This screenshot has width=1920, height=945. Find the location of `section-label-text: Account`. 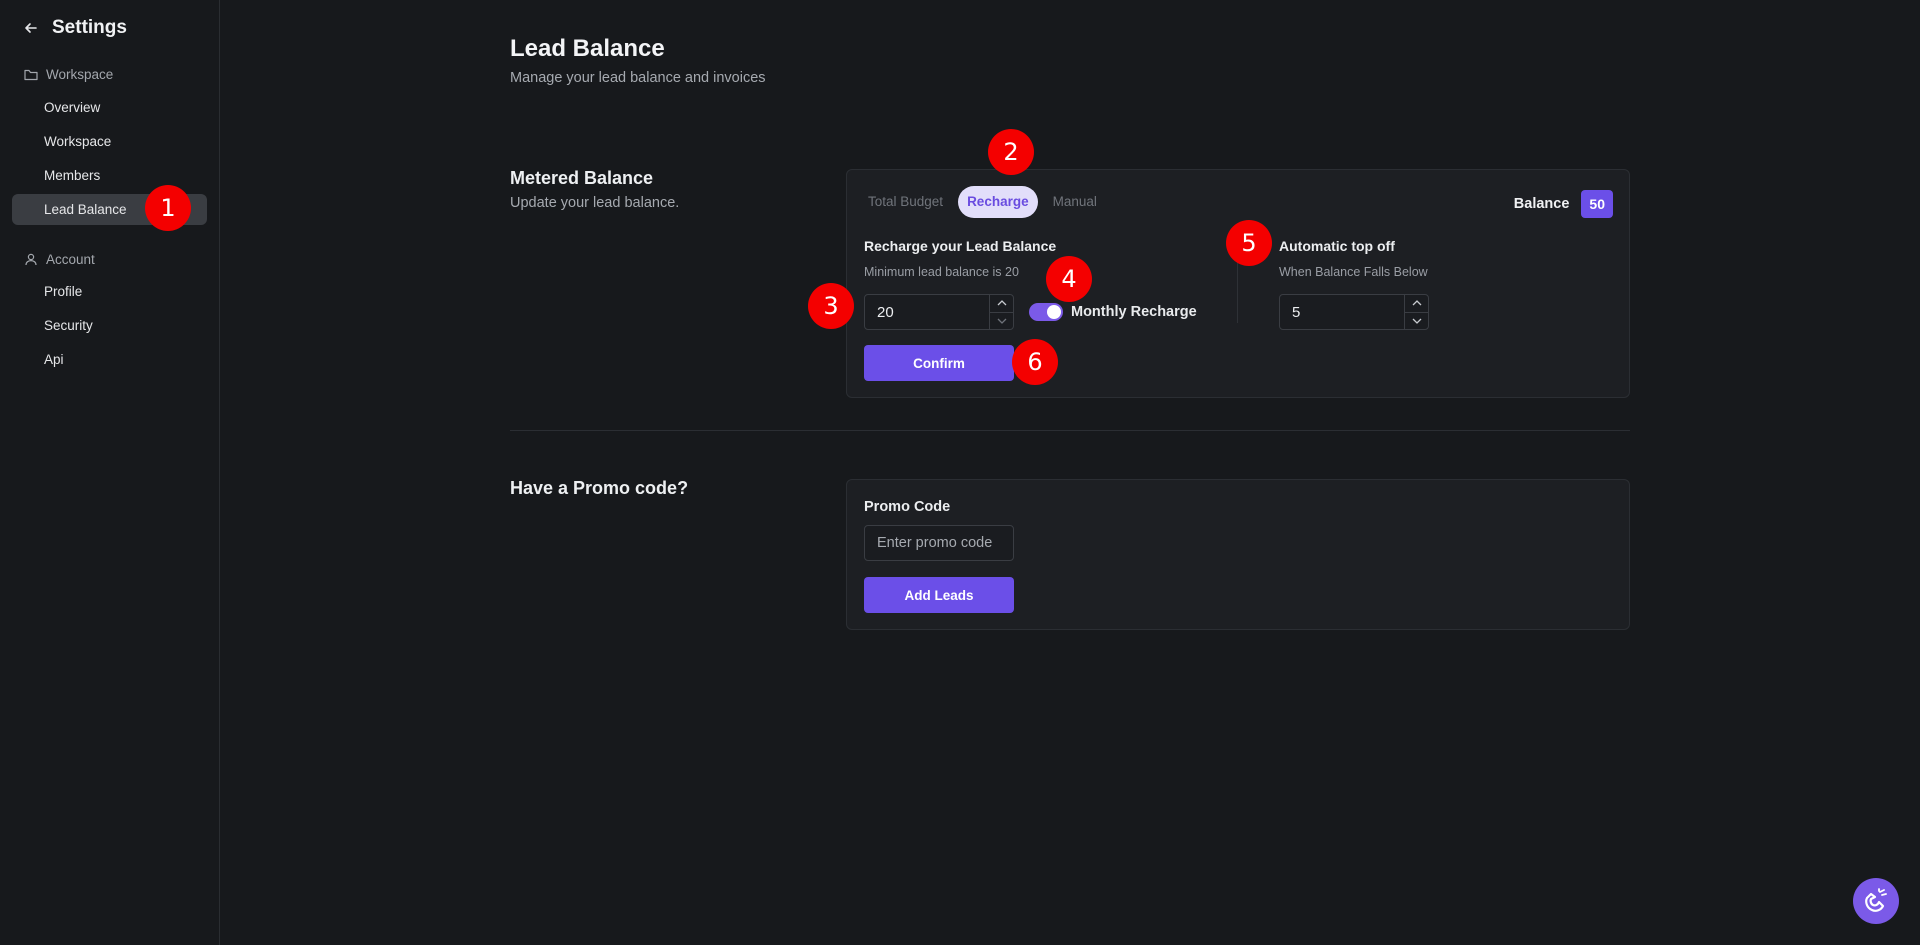

section-label-text: Account is located at coordinates (70, 259).